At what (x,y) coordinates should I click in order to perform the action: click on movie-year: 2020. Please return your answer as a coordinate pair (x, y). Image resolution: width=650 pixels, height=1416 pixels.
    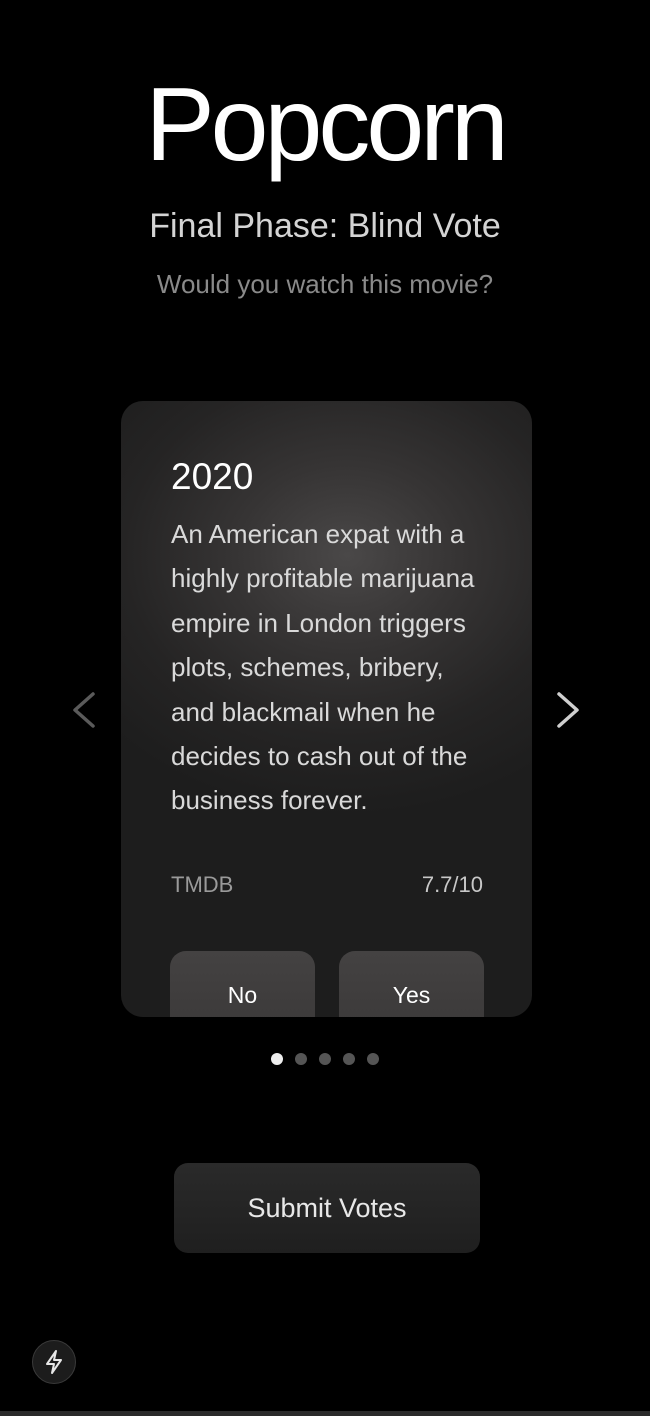
    Looking at the image, I should click on (212, 476).